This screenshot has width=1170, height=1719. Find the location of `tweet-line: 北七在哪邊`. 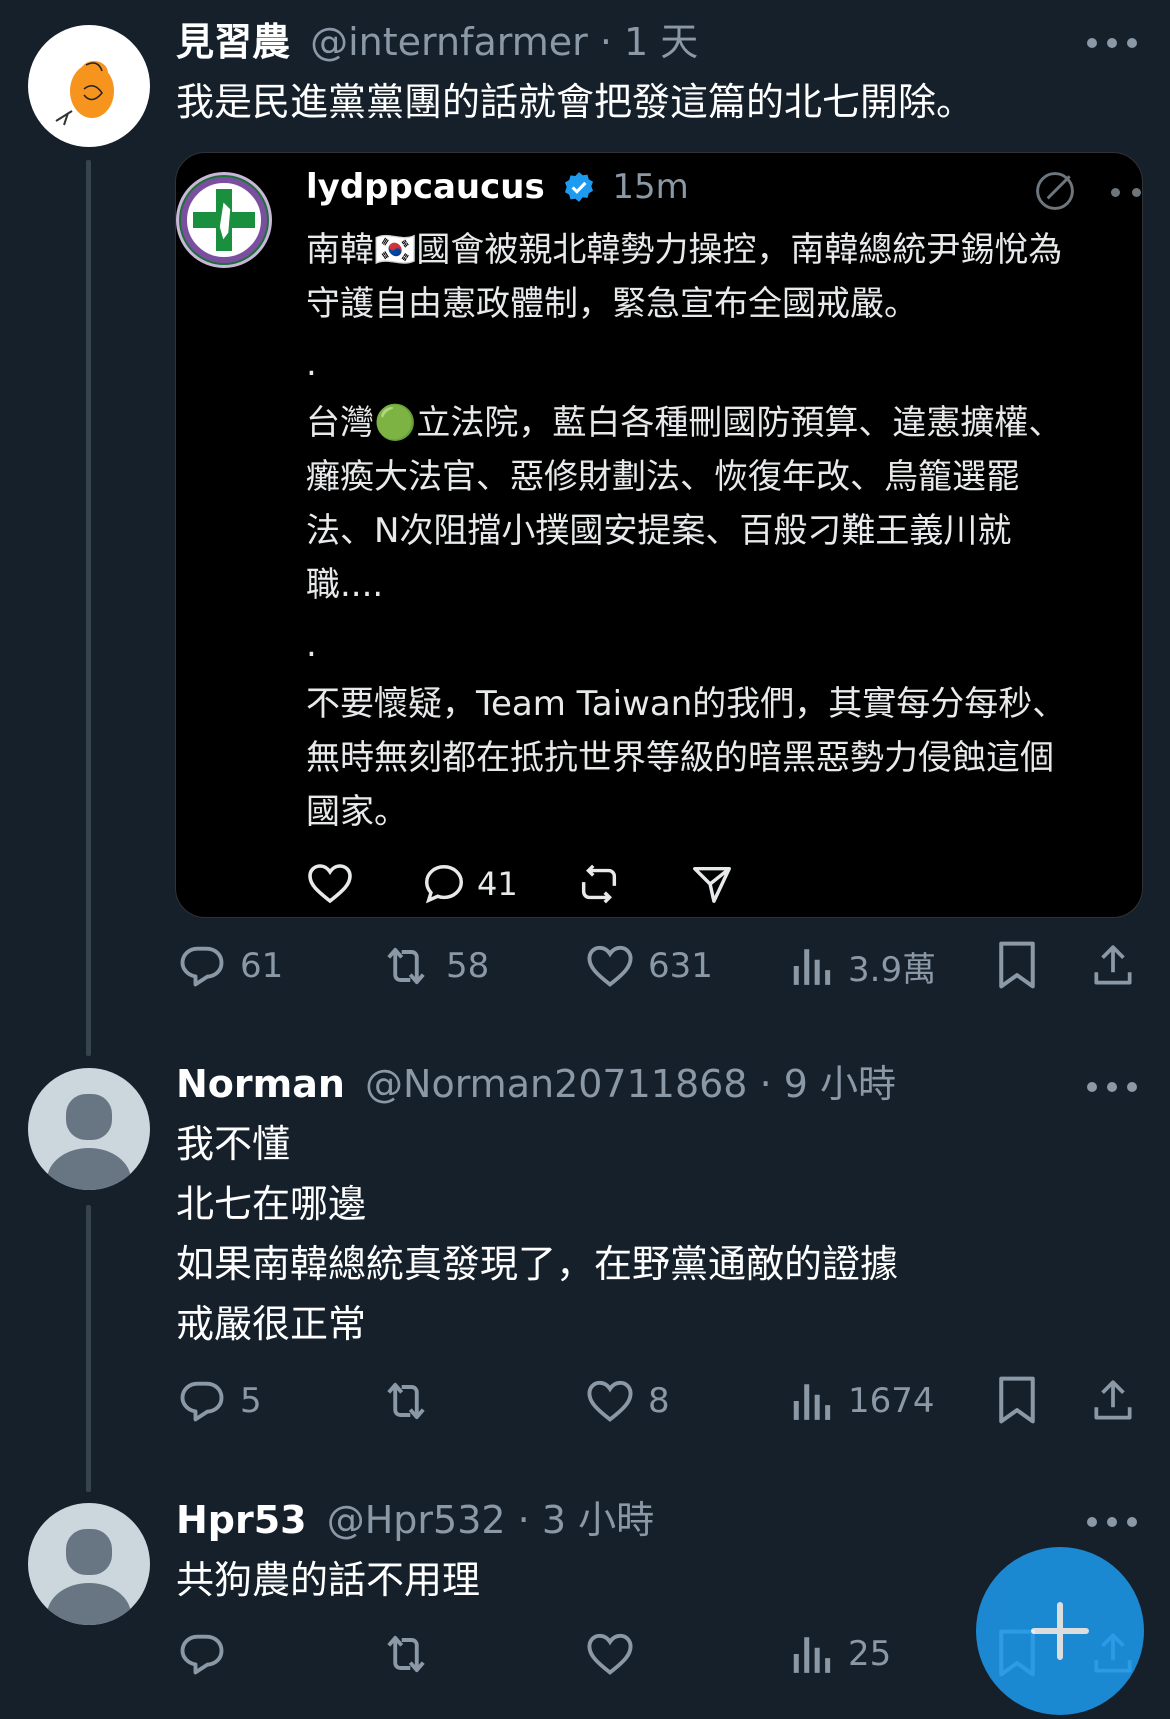

tweet-line: 北七在哪邊 is located at coordinates (271, 1204).